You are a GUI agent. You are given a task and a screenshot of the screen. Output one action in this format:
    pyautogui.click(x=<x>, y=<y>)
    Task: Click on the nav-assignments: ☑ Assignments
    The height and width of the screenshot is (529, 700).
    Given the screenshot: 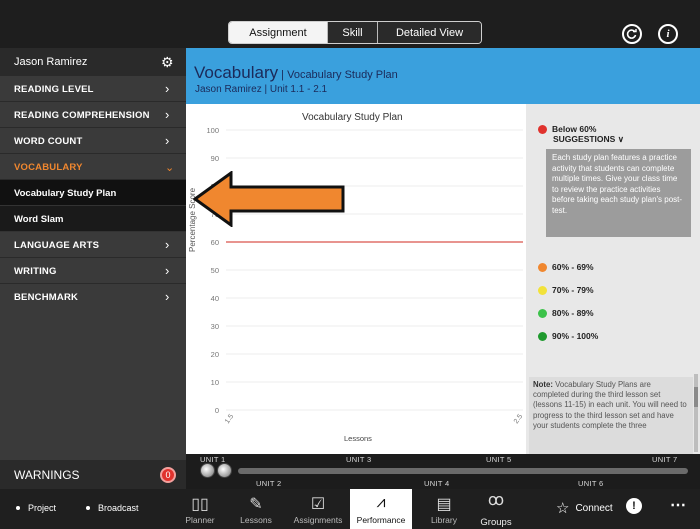 What is the action you would take?
    pyautogui.click(x=318, y=509)
    